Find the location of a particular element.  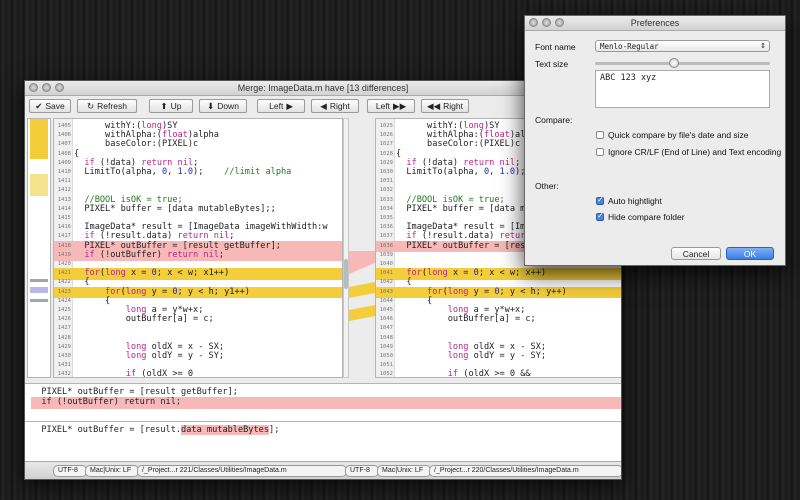

compare-label: Compare: is located at coordinates (554, 120).